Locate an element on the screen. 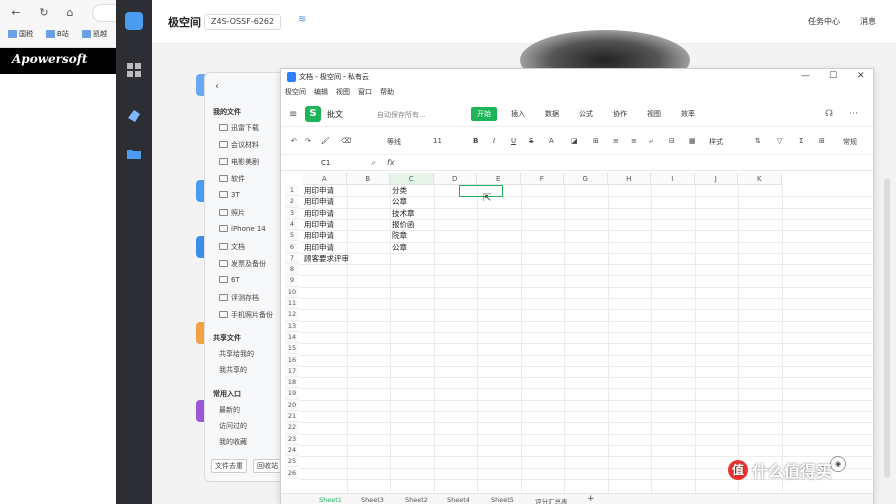 The height and width of the screenshot is (504, 896). zoom-icon: ⌕ is located at coordinates (373, 163).